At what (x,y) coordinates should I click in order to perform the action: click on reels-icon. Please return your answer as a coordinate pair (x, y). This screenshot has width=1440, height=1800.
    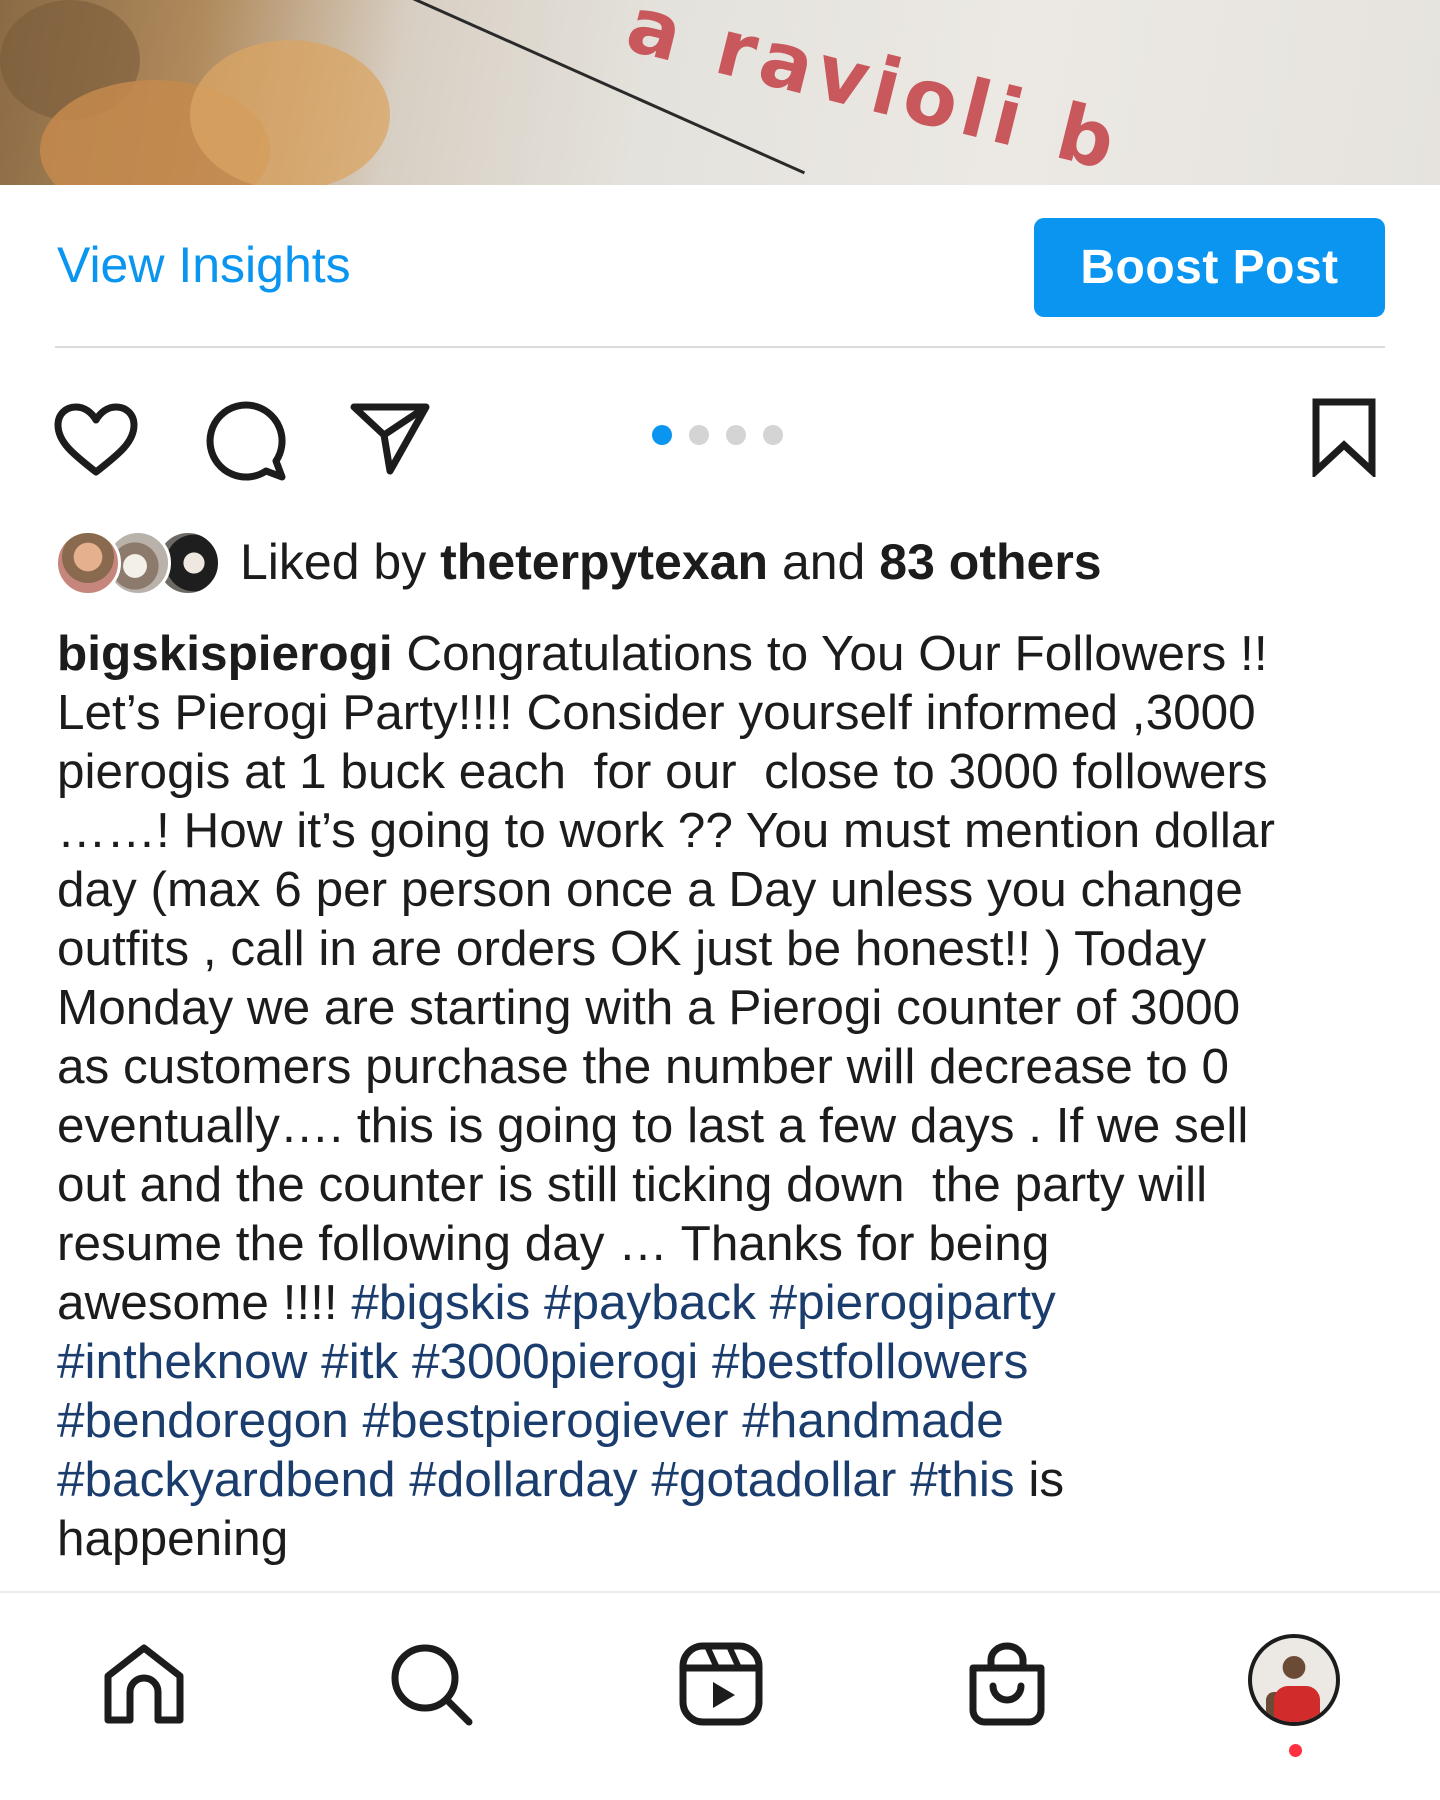
    Looking at the image, I should click on (721, 1684).